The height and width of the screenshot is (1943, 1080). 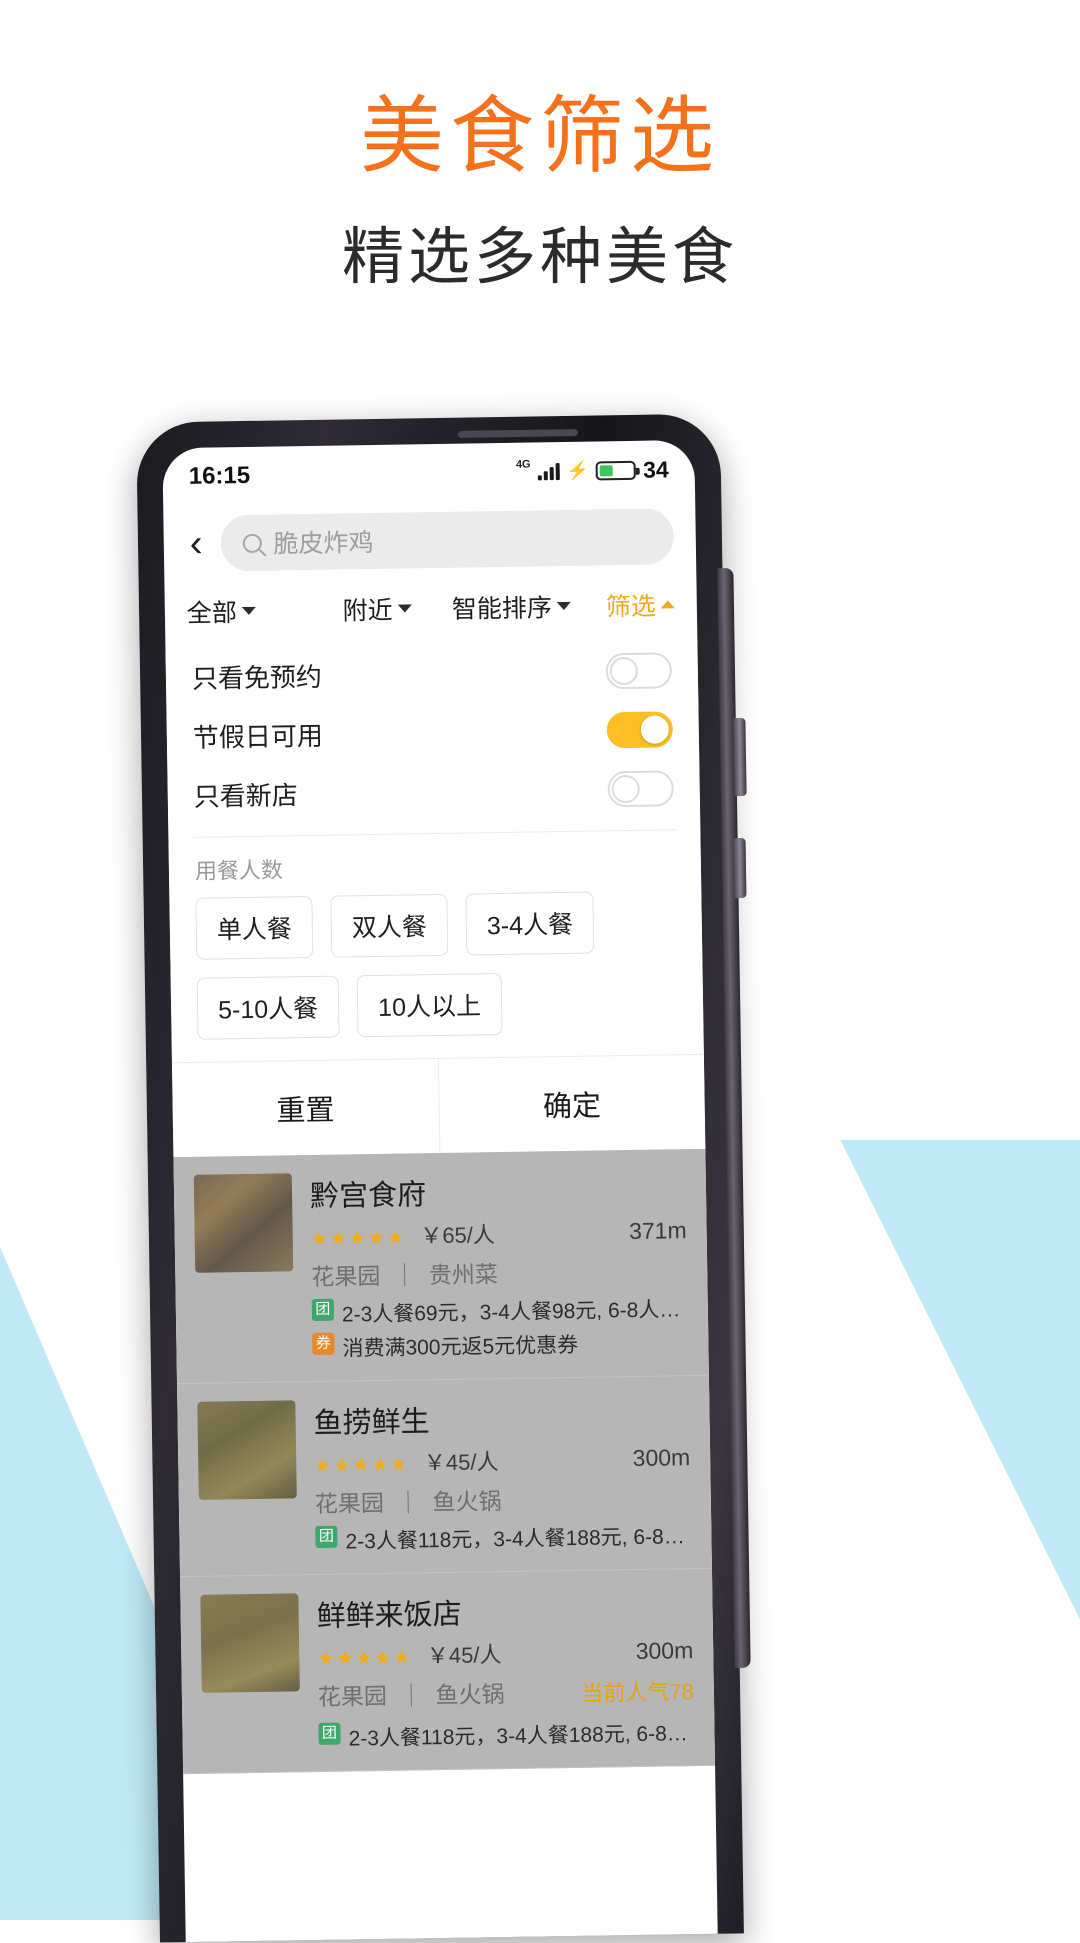 What do you see at coordinates (371, 1423) in the screenshot?
I see `restaurant-name: 鱼捞鲜生` at bounding box center [371, 1423].